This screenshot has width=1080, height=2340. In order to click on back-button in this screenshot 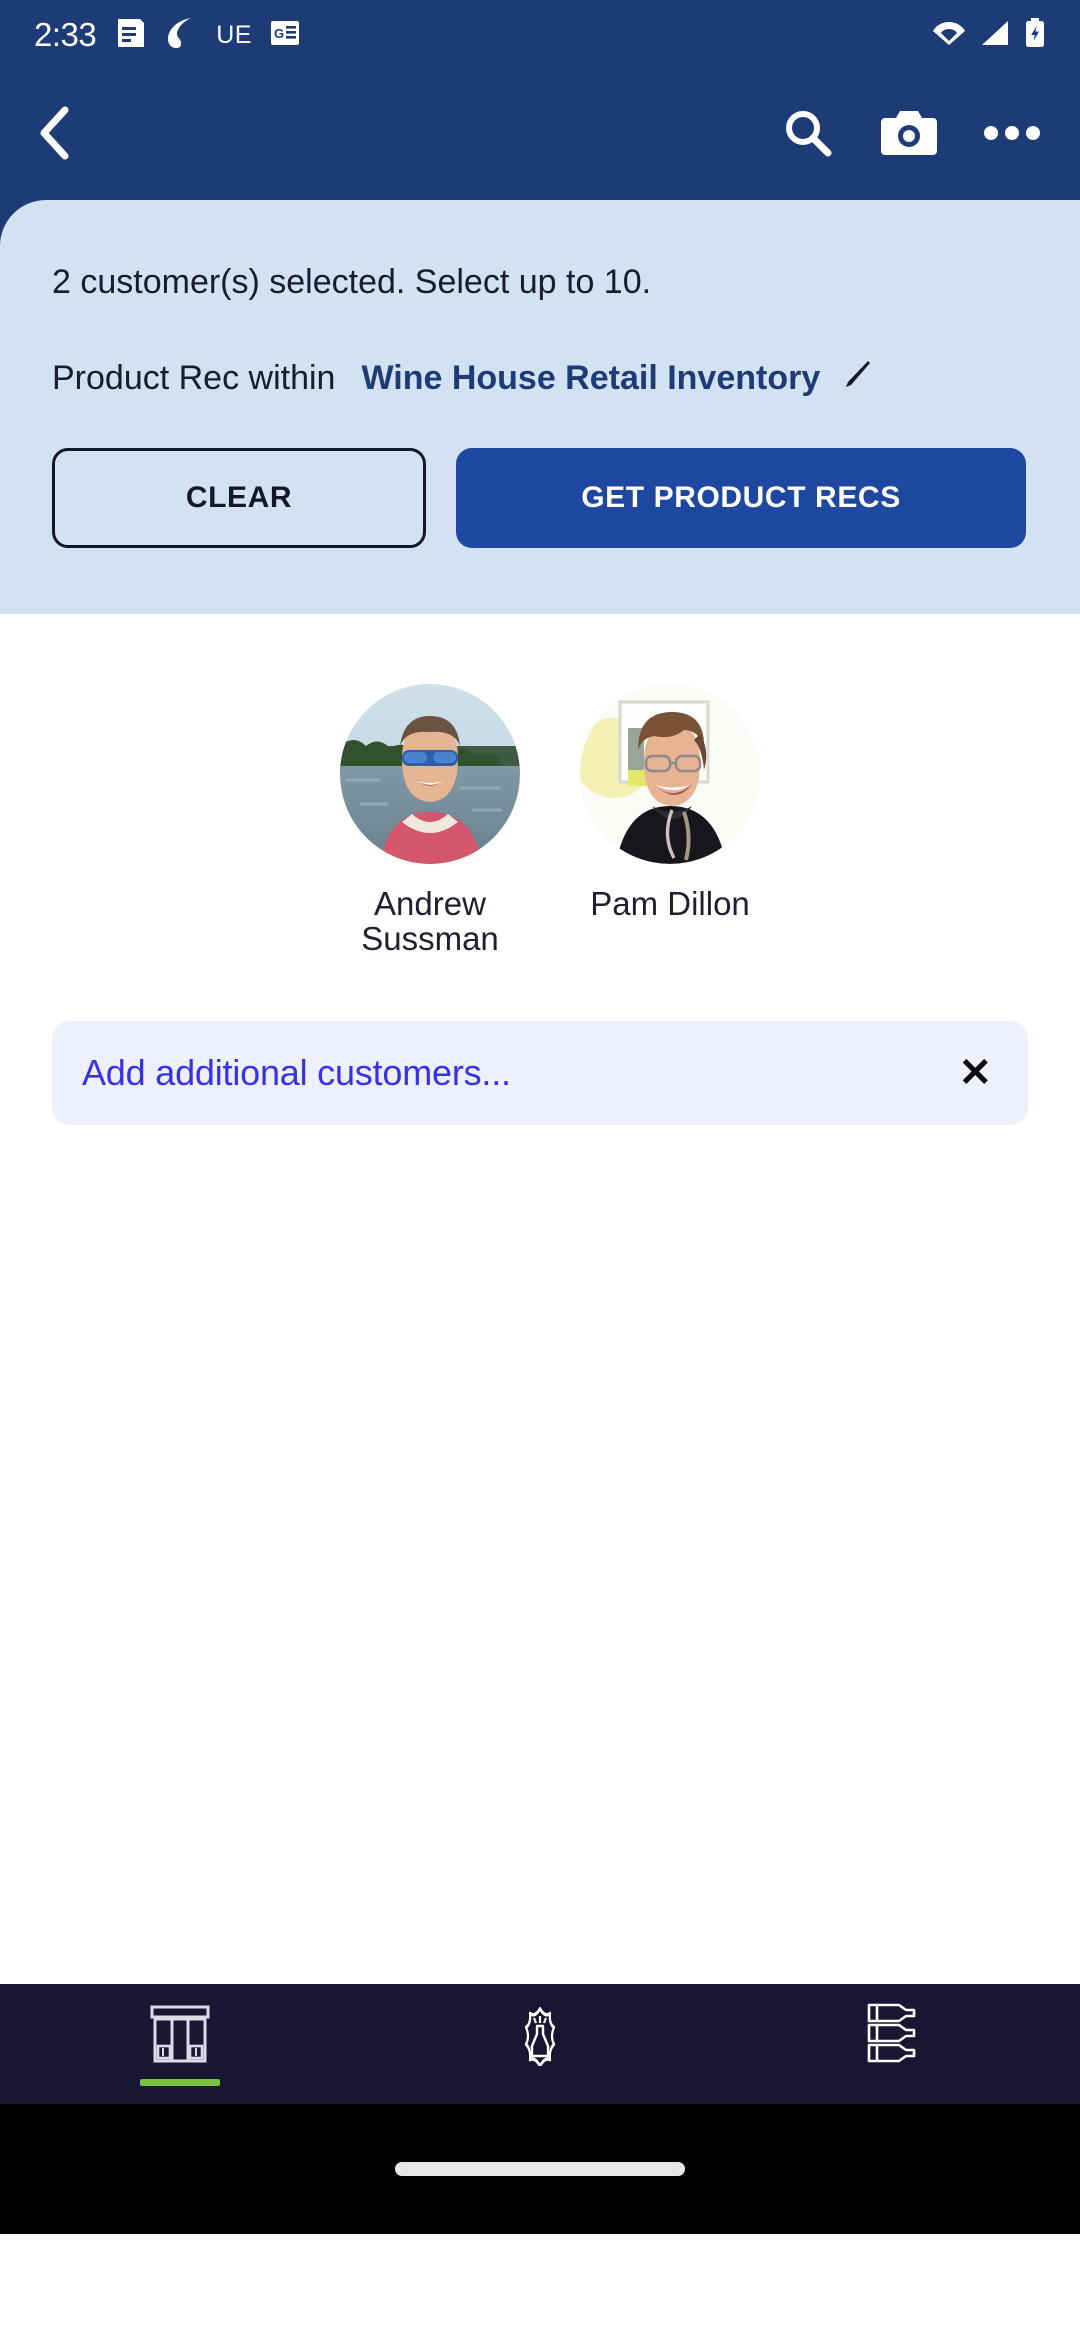, I will do `click(56, 135)`.